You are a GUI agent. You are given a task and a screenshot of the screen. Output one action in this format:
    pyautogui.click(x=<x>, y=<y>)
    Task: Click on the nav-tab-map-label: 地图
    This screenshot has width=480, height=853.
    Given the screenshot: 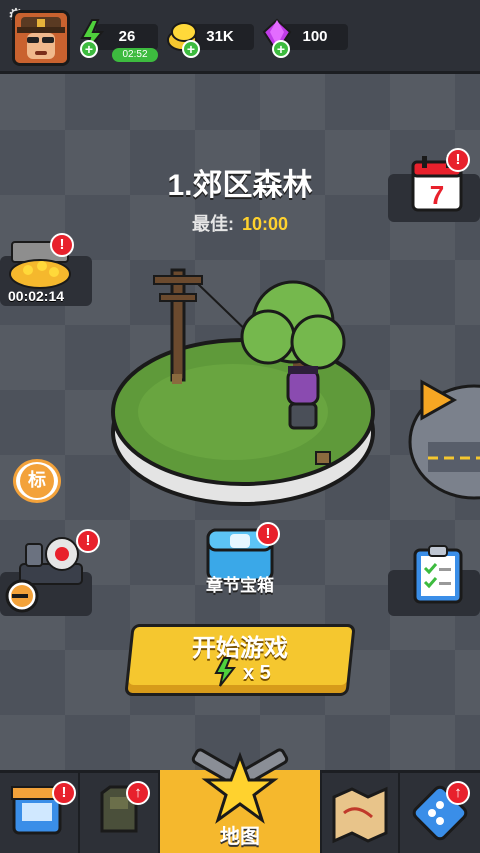 What is the action you would take?
    pyautogui.click(x=240, y=836)
    